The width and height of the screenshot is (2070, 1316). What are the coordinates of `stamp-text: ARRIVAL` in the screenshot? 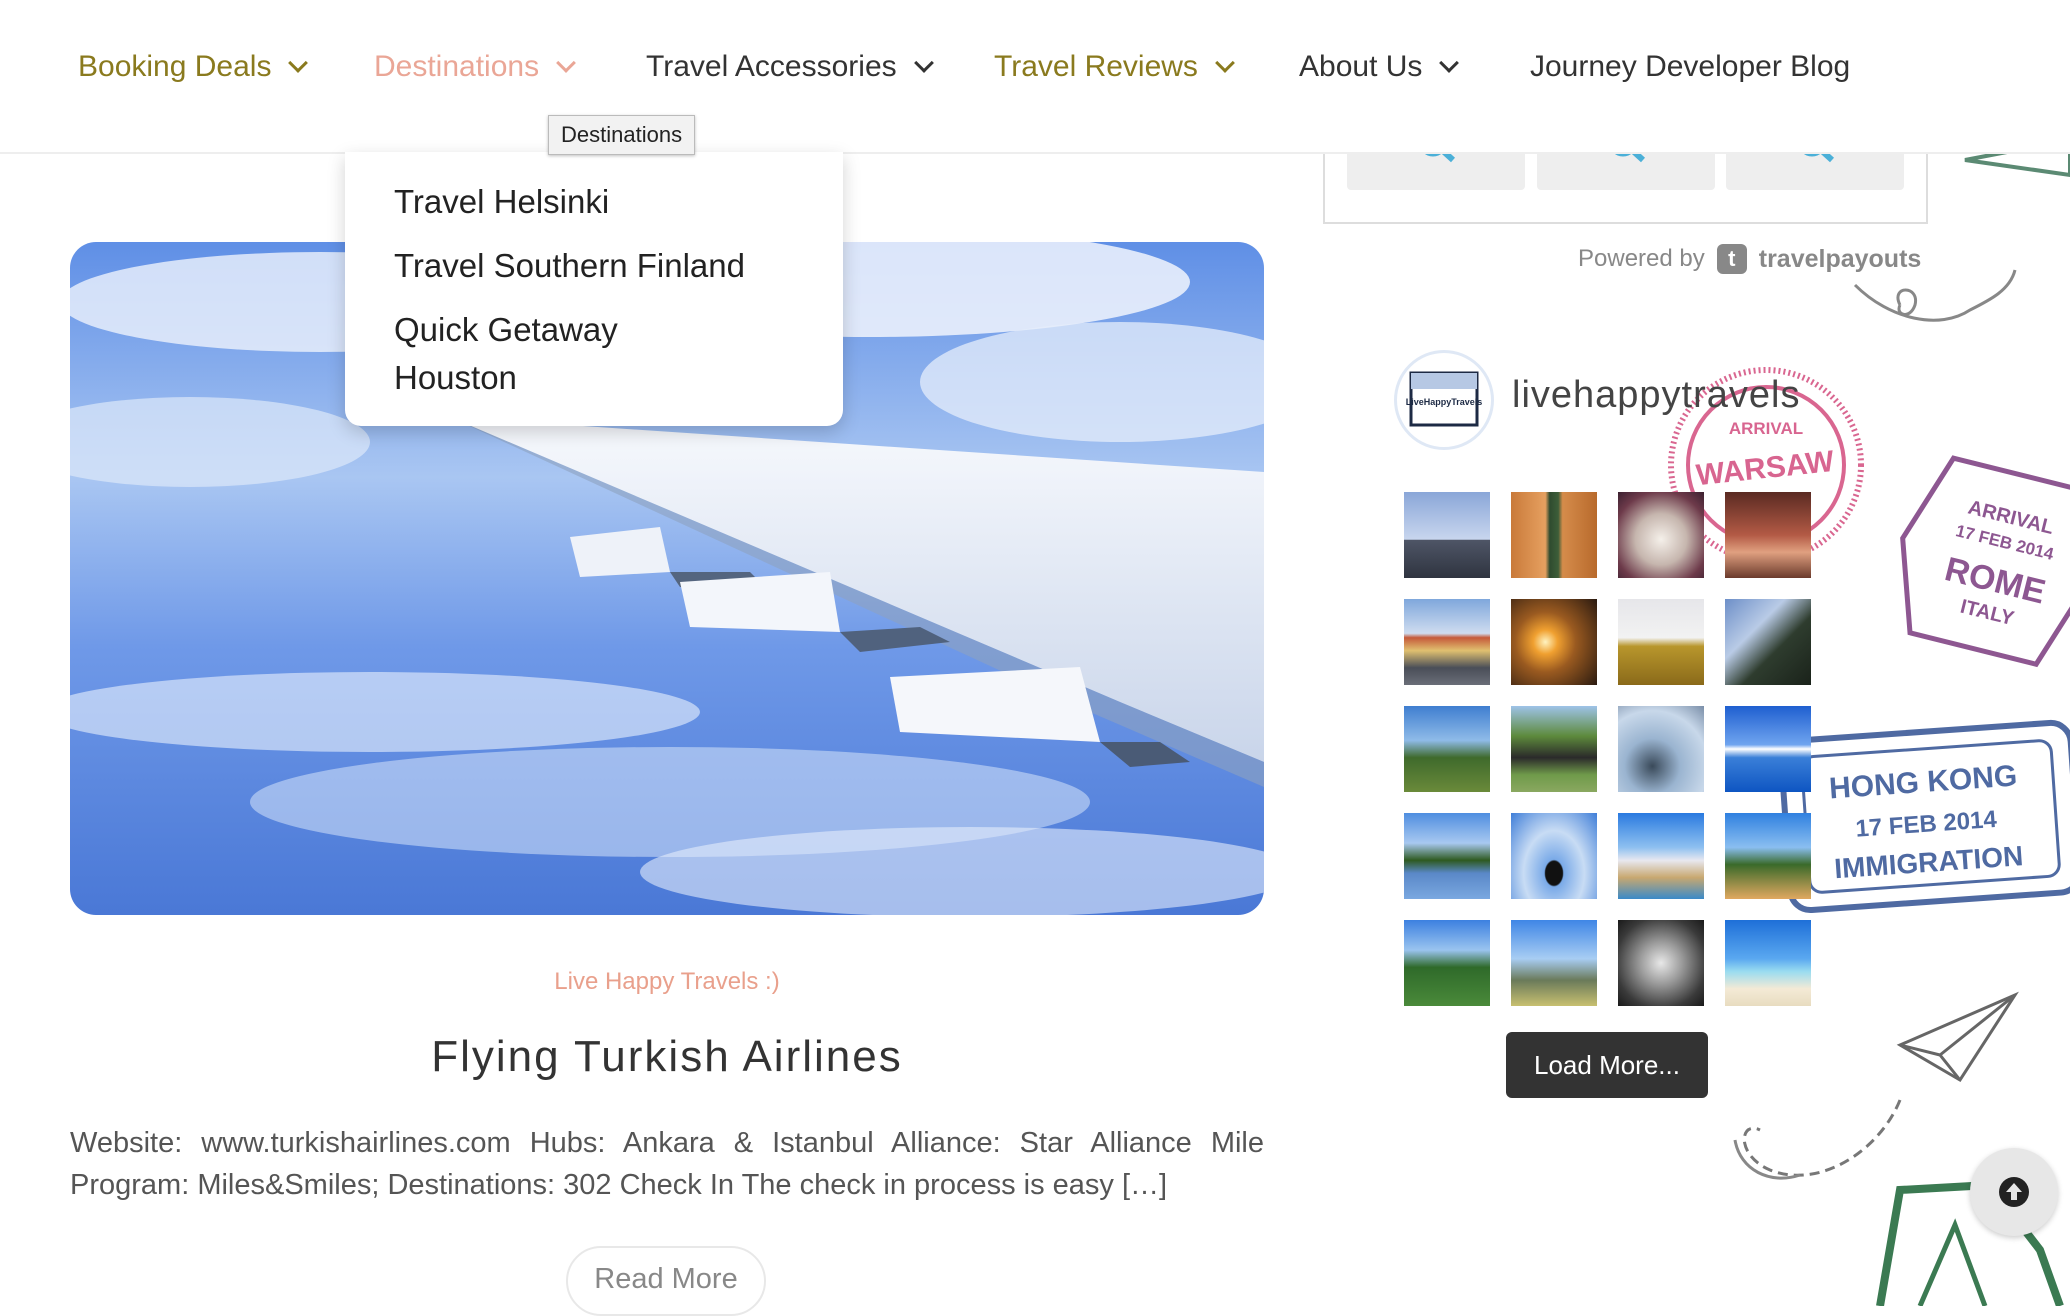 It's located at (1766, 428).